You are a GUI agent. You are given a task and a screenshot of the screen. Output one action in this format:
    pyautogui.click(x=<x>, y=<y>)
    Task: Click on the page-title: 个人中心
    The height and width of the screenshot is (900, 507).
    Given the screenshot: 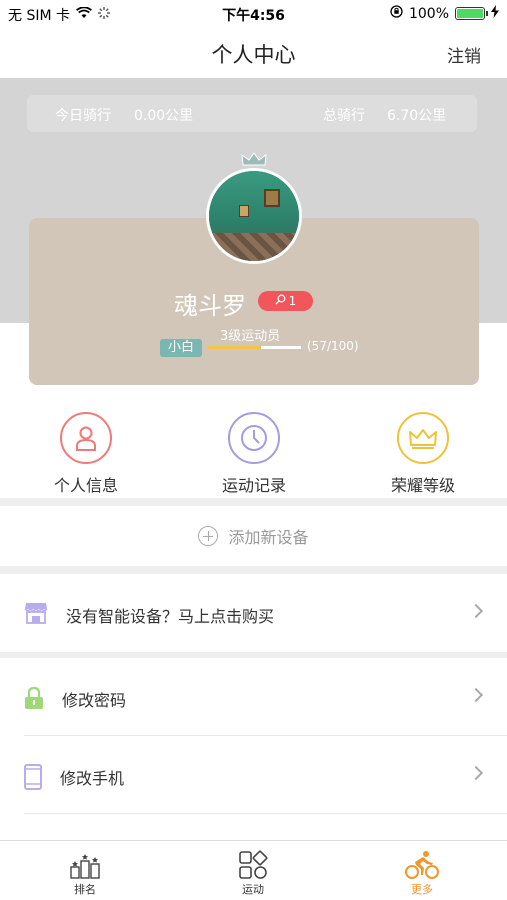 What is the action you would take?
    pyautogui.click(x=253, y=55)
    